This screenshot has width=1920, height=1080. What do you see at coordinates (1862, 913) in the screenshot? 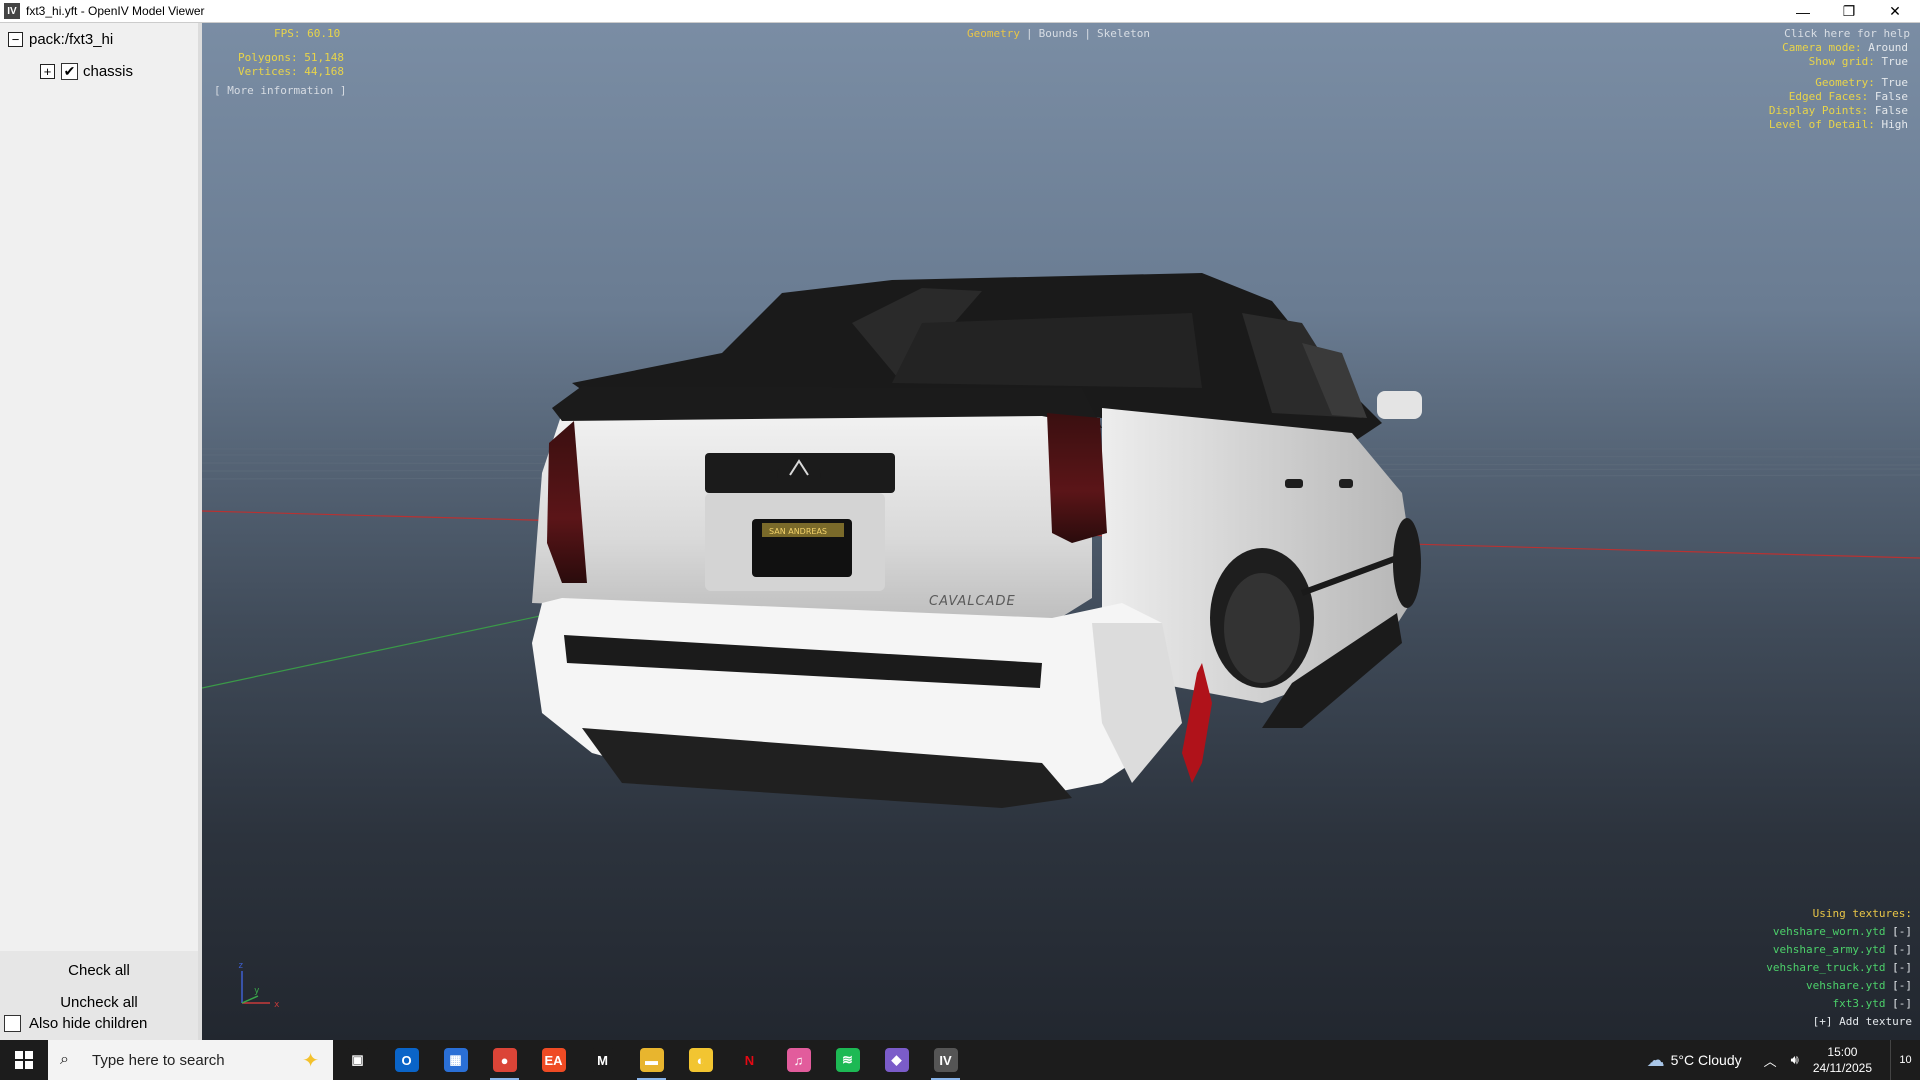
I see `textures-title: Using textures:` at bounding box center [1862, 913].